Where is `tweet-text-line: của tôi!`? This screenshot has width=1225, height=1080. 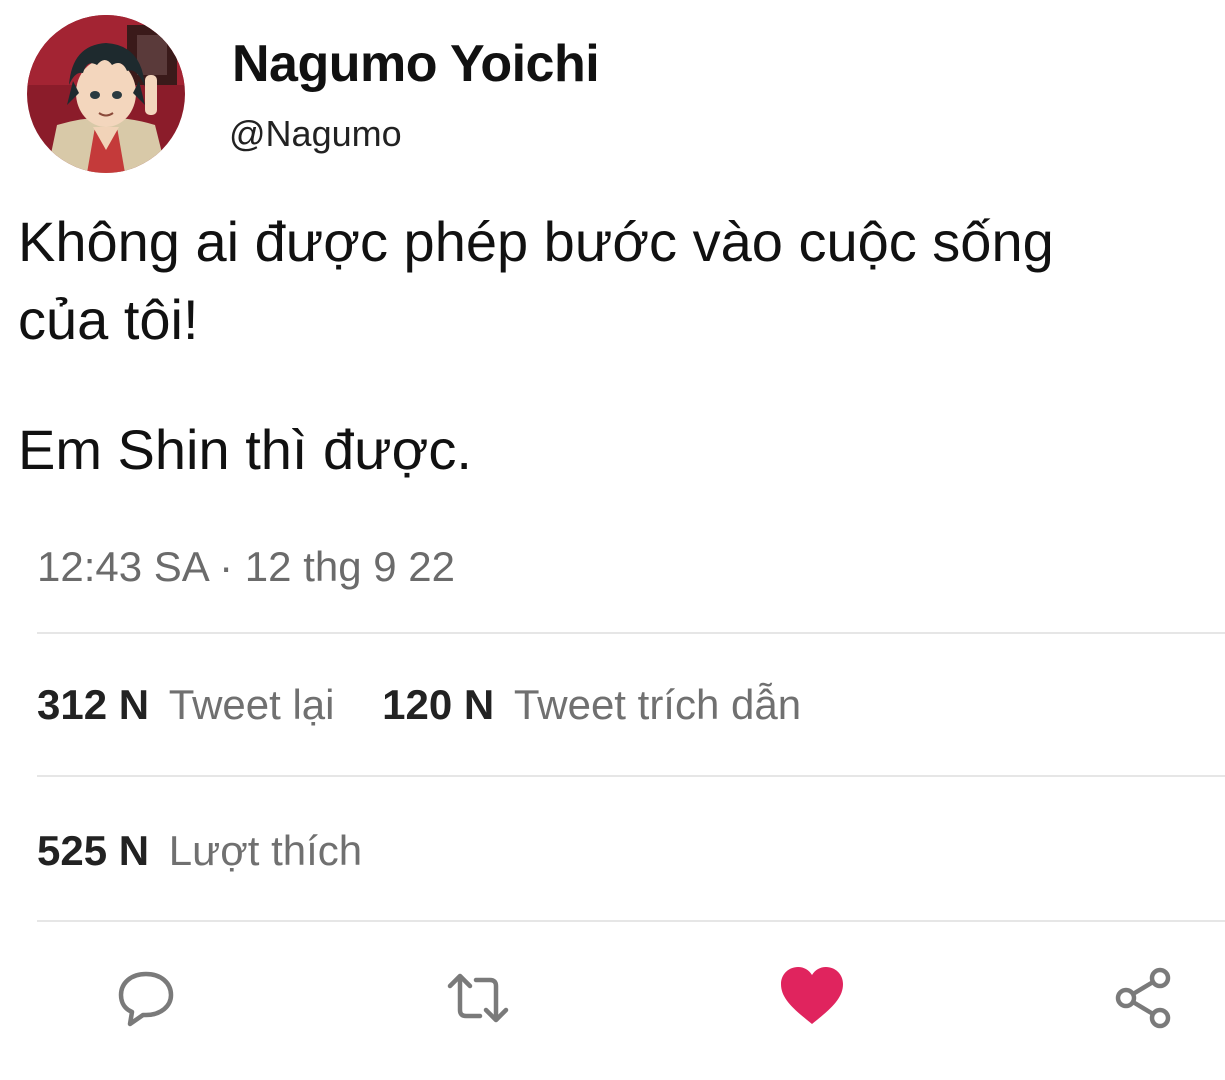
tweet-text-line: của tôi! is located at coordinates (108, 319).